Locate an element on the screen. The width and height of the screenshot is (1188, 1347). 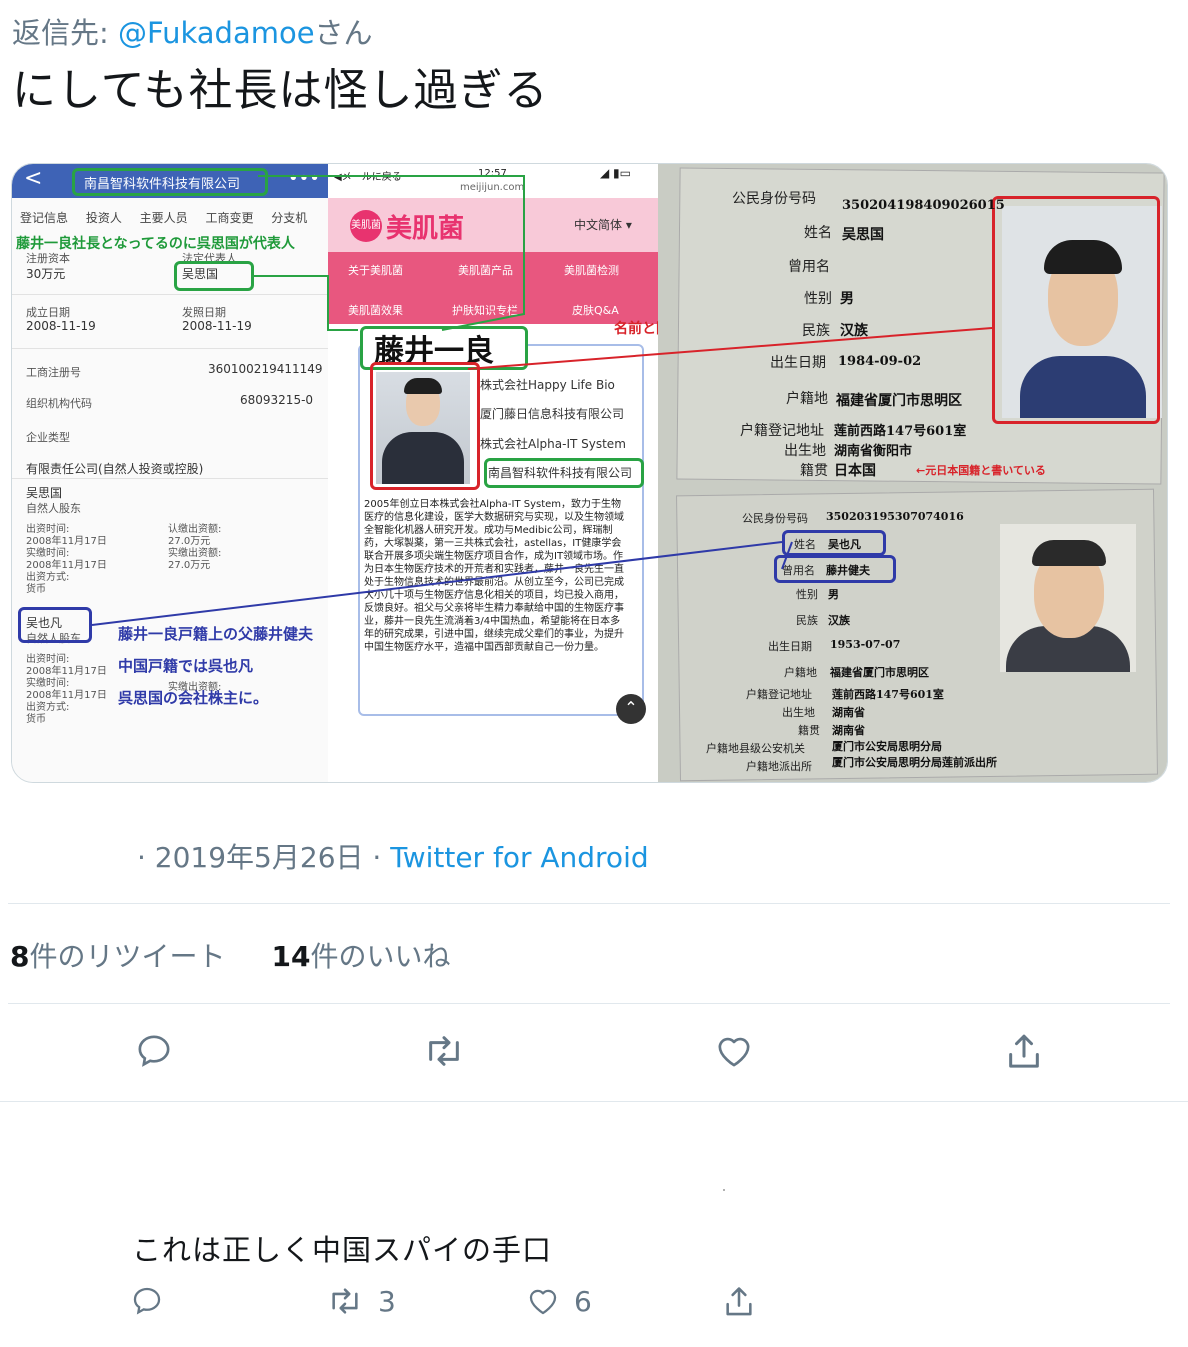
org-code-value: 68093215-0 is located at coordinates (277, 400).